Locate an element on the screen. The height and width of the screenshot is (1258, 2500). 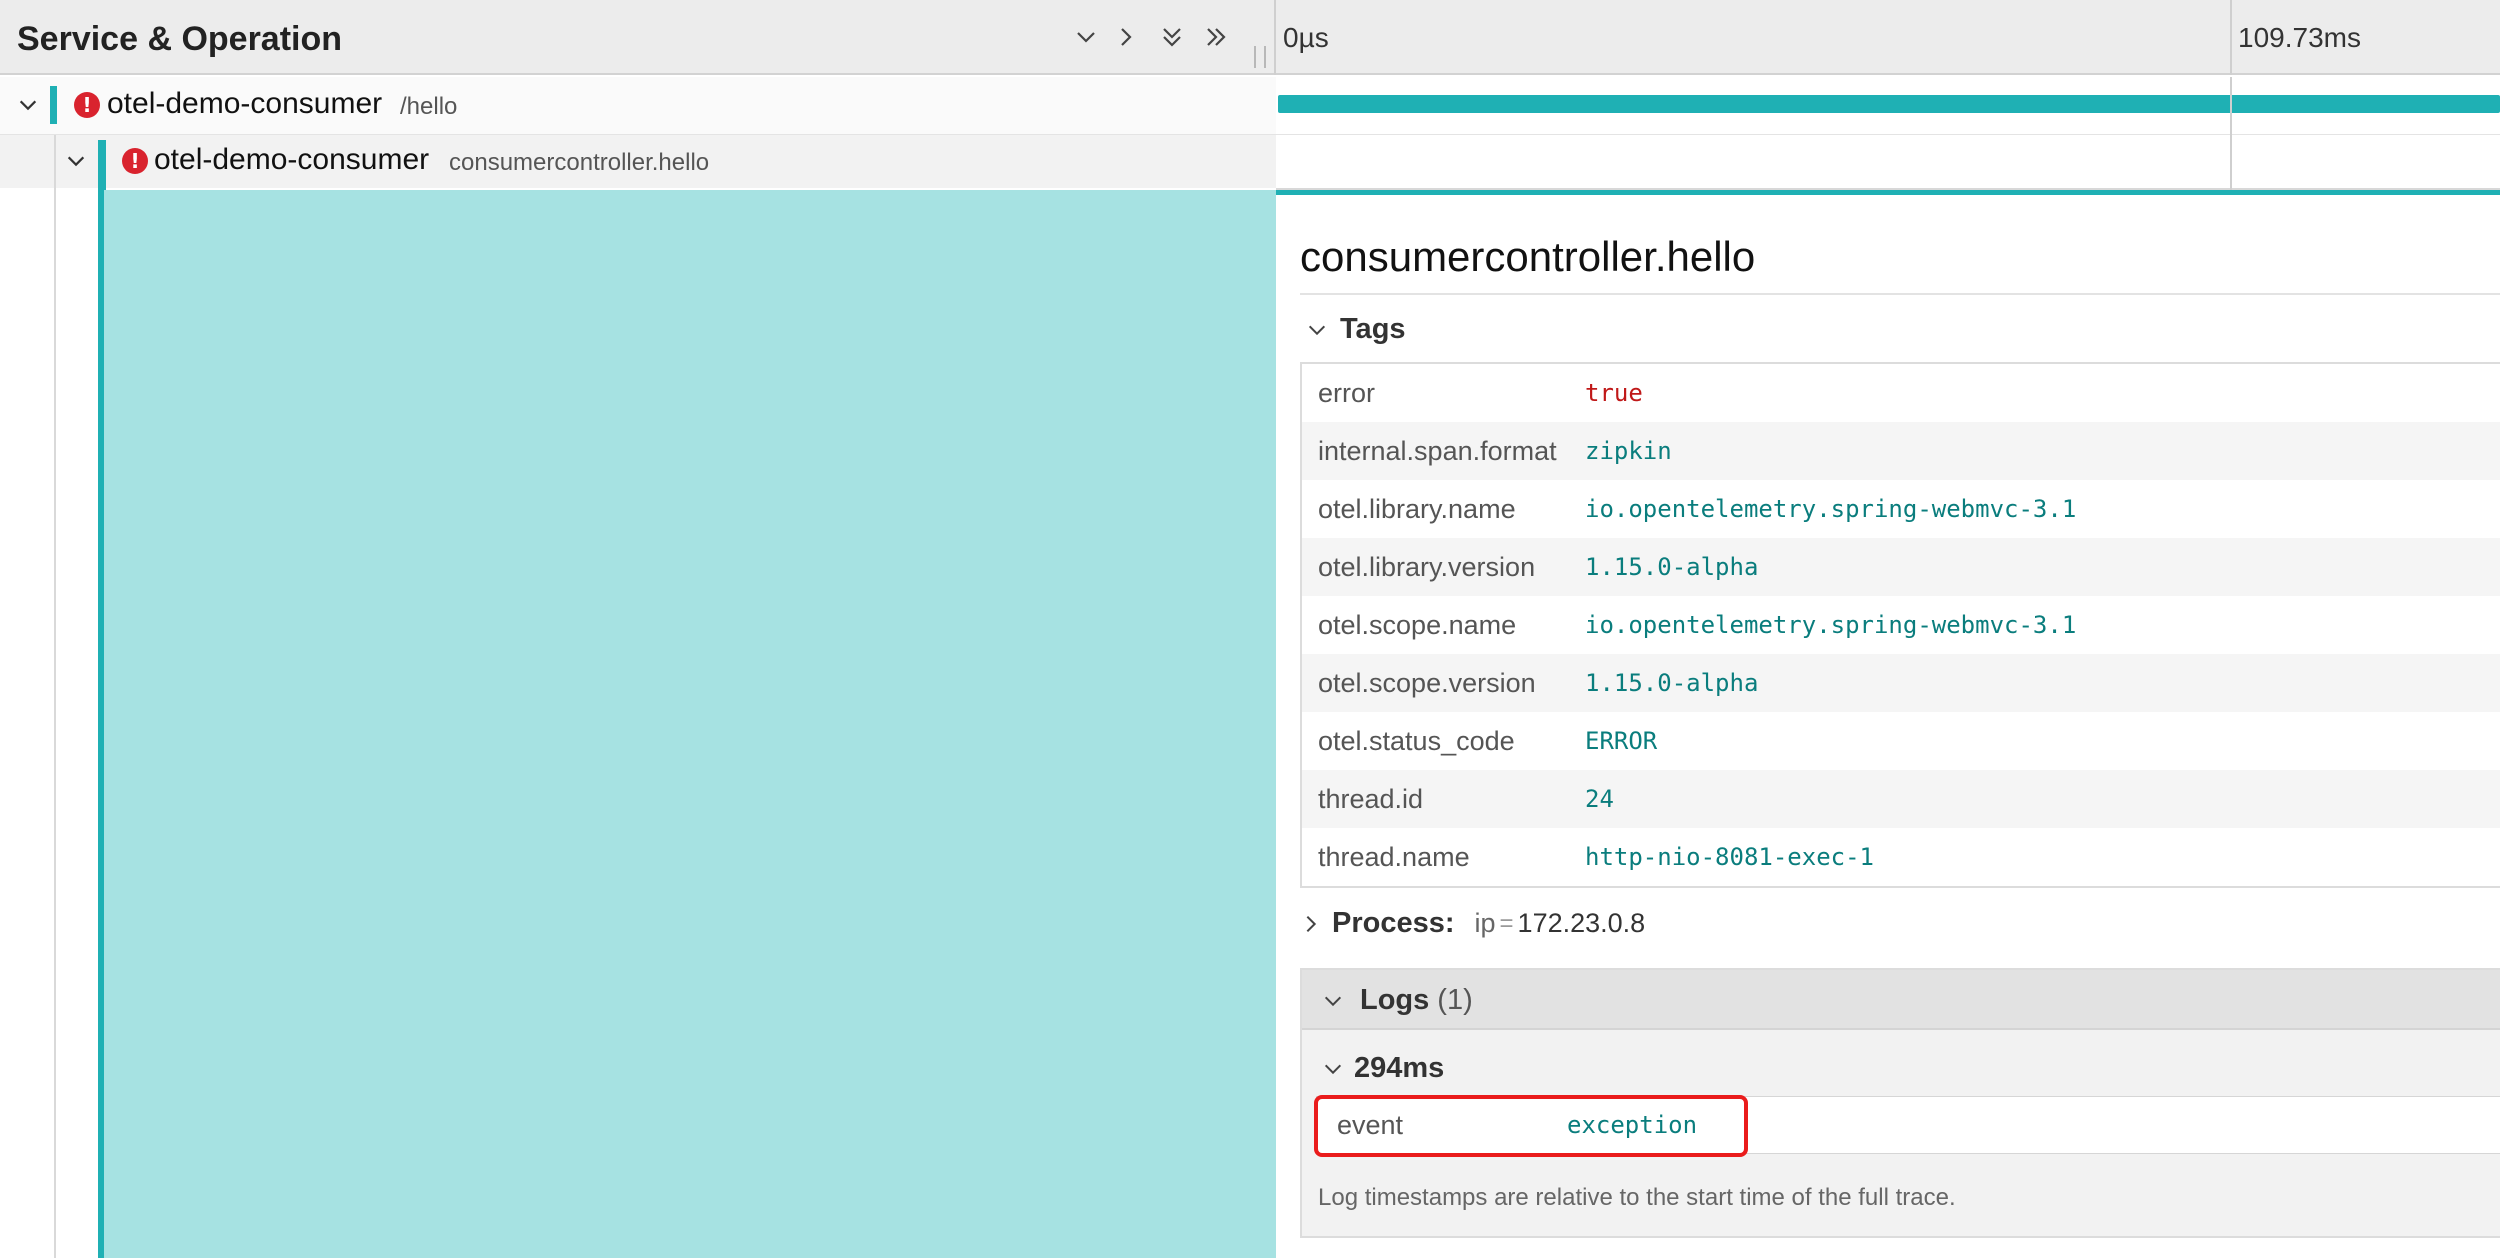
table-row: error true is located at coordinates (1901, 393).